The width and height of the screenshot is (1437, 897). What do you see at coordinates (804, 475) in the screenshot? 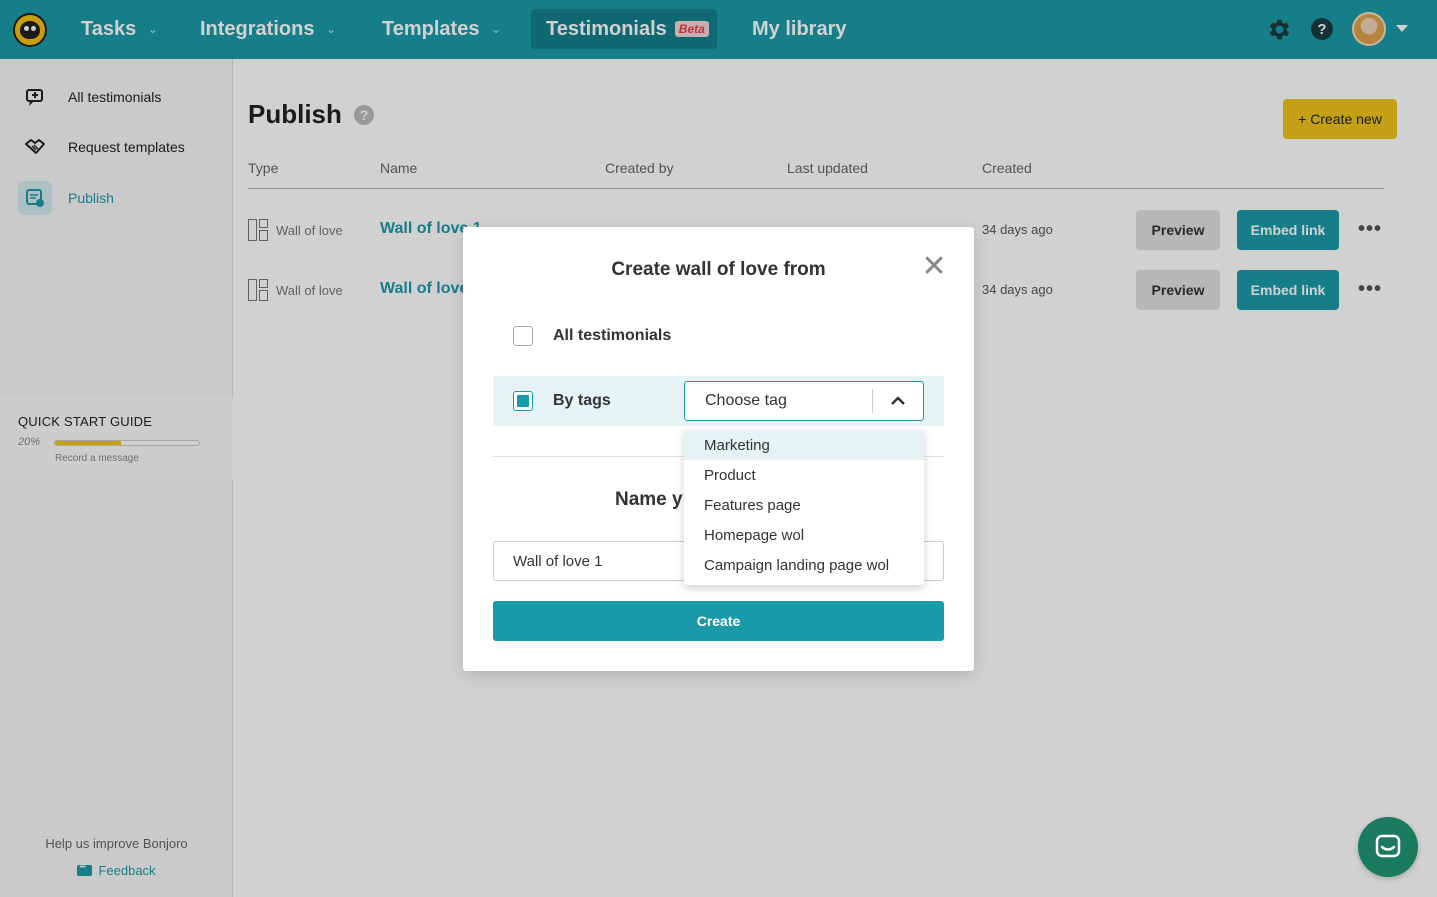
I see `dropdown-option: Product` at bounding box center [804, 475].